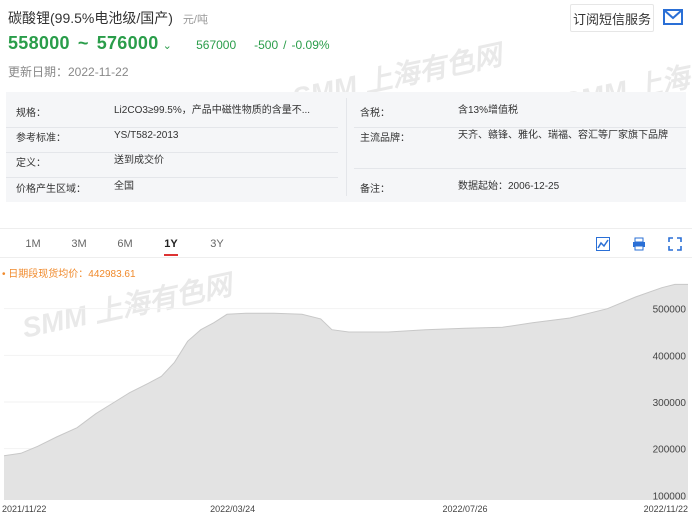 This screenshot has width=692, height=519. What do you see at coordinates (666, 509) in the screenshot?
I see `x-tick-label: 2022/11/22` at bounding box center [666, 509].